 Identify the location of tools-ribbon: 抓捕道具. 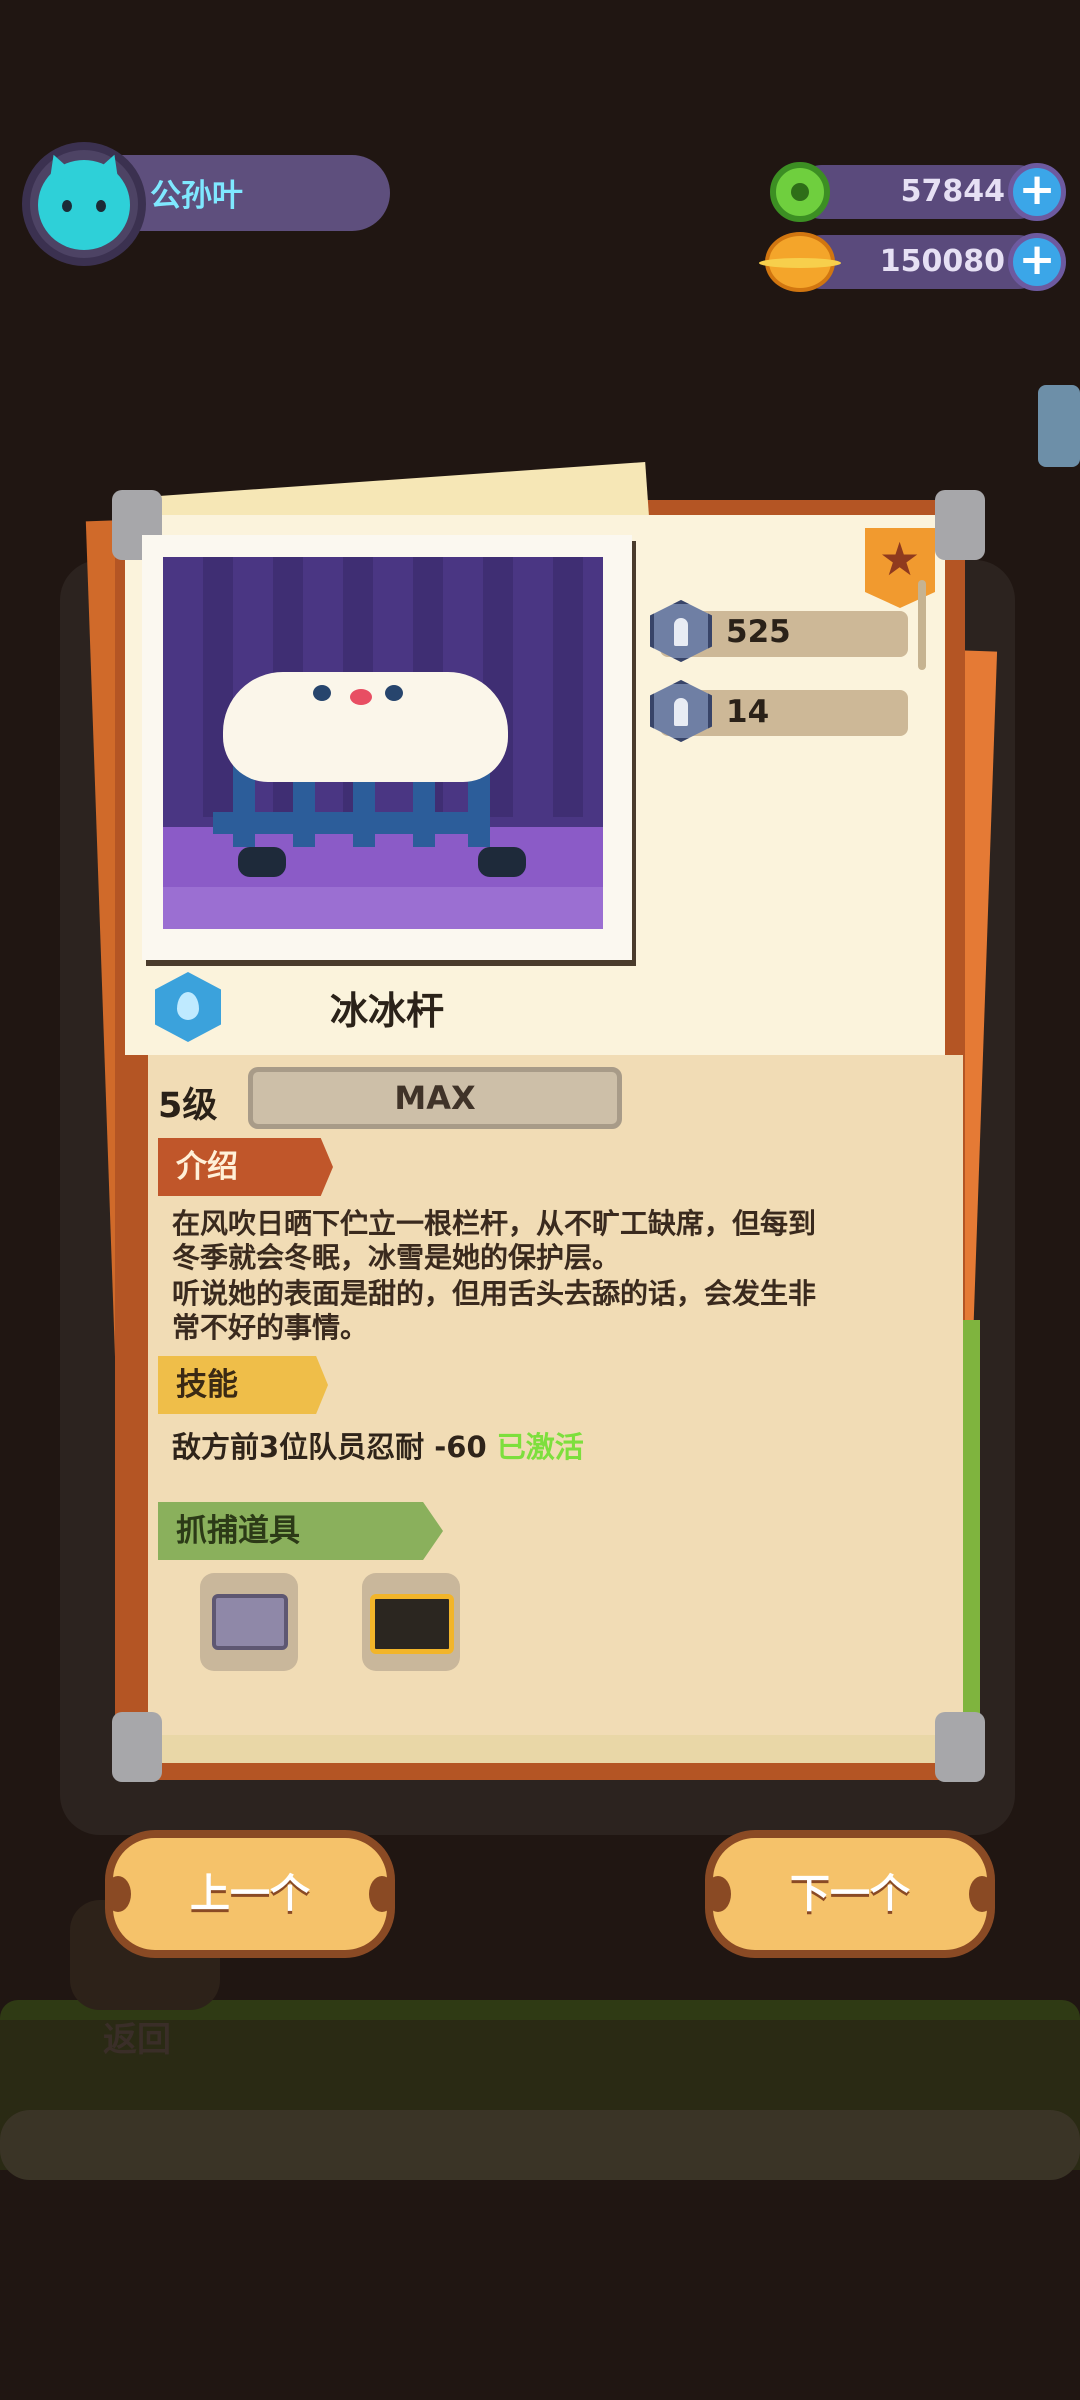
(300, 1531).